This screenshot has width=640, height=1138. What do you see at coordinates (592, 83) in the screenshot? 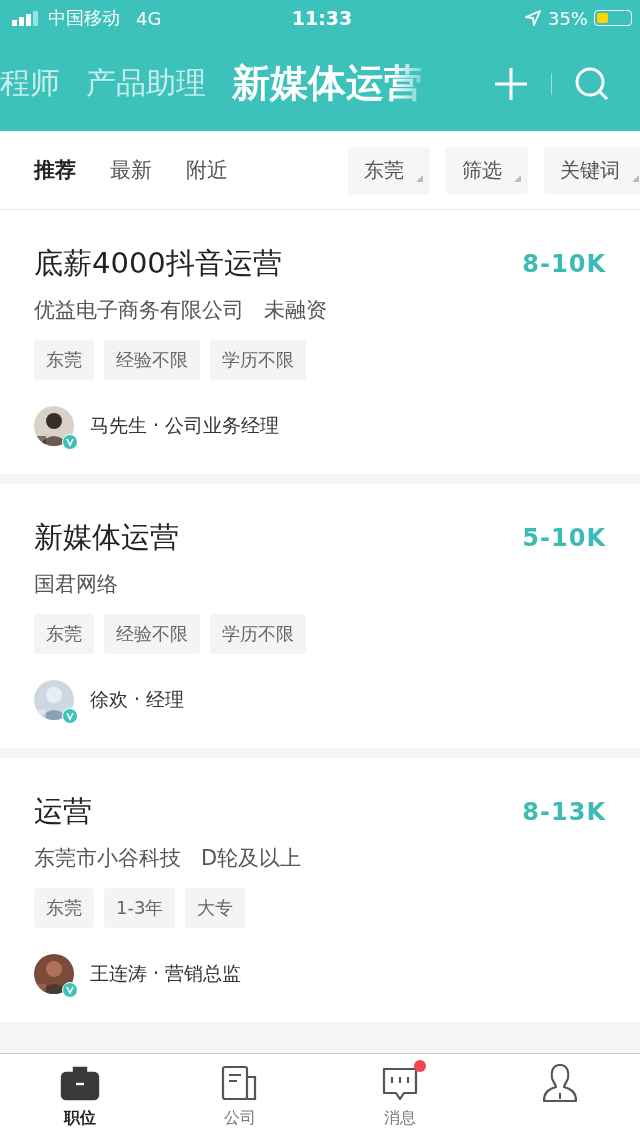
I see `search-icon` at bounding box center [592, 83].